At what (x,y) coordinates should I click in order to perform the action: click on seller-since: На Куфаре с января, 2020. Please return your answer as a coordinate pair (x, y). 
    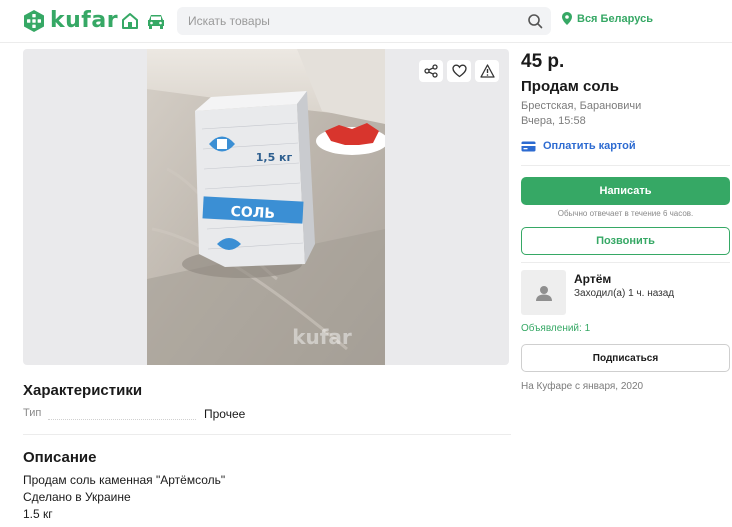
    Looking at the image, I should click on (582, 386).